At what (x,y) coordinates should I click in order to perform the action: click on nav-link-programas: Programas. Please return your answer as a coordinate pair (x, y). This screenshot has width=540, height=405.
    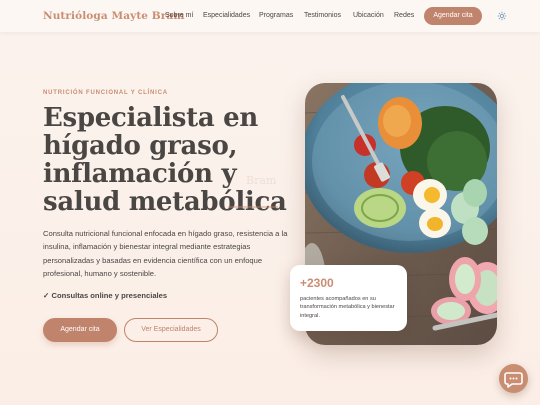
    Looking at the image, I should click on (276, 15).